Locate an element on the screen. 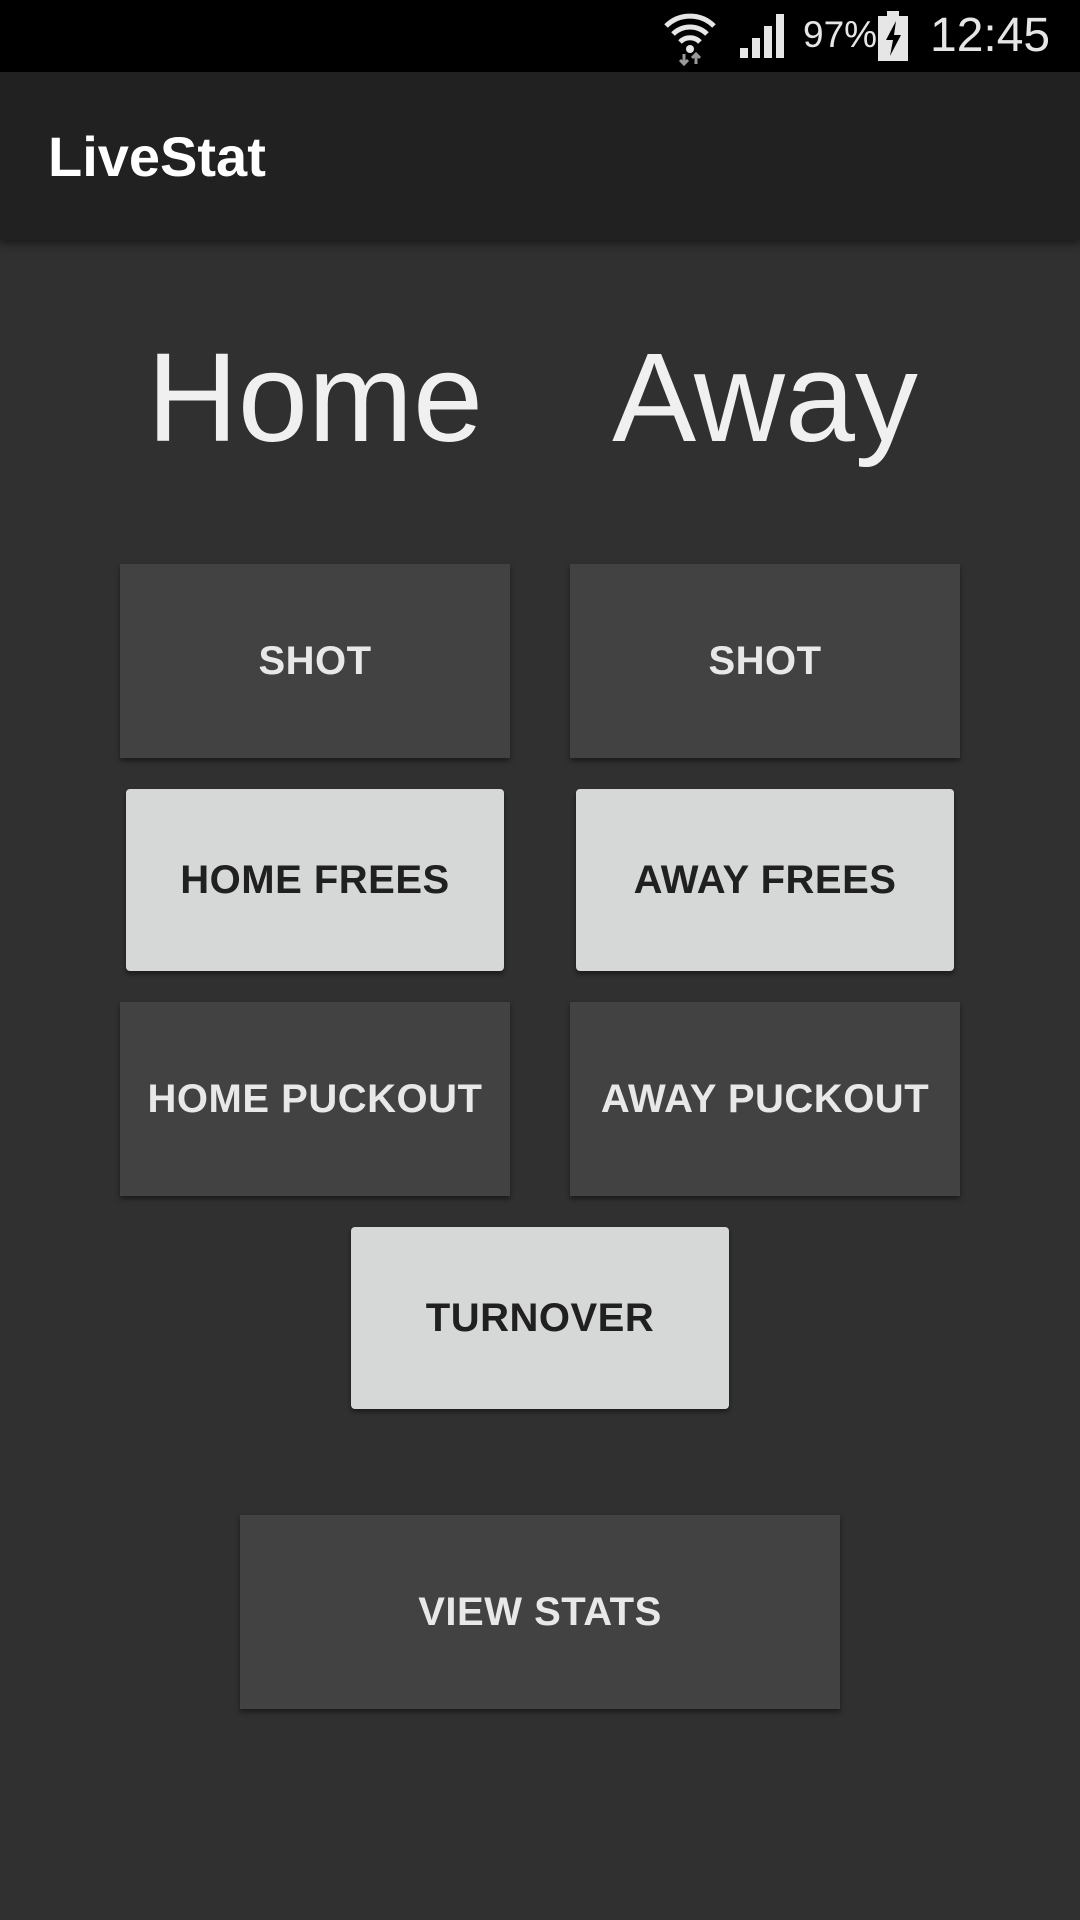  cell-signal-icon is located at coordinates (762, 36).